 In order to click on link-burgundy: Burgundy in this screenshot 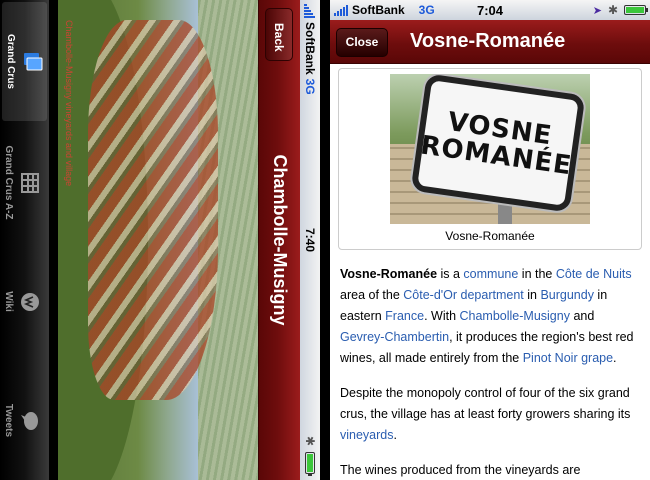, I will do `click(567, 295)`.